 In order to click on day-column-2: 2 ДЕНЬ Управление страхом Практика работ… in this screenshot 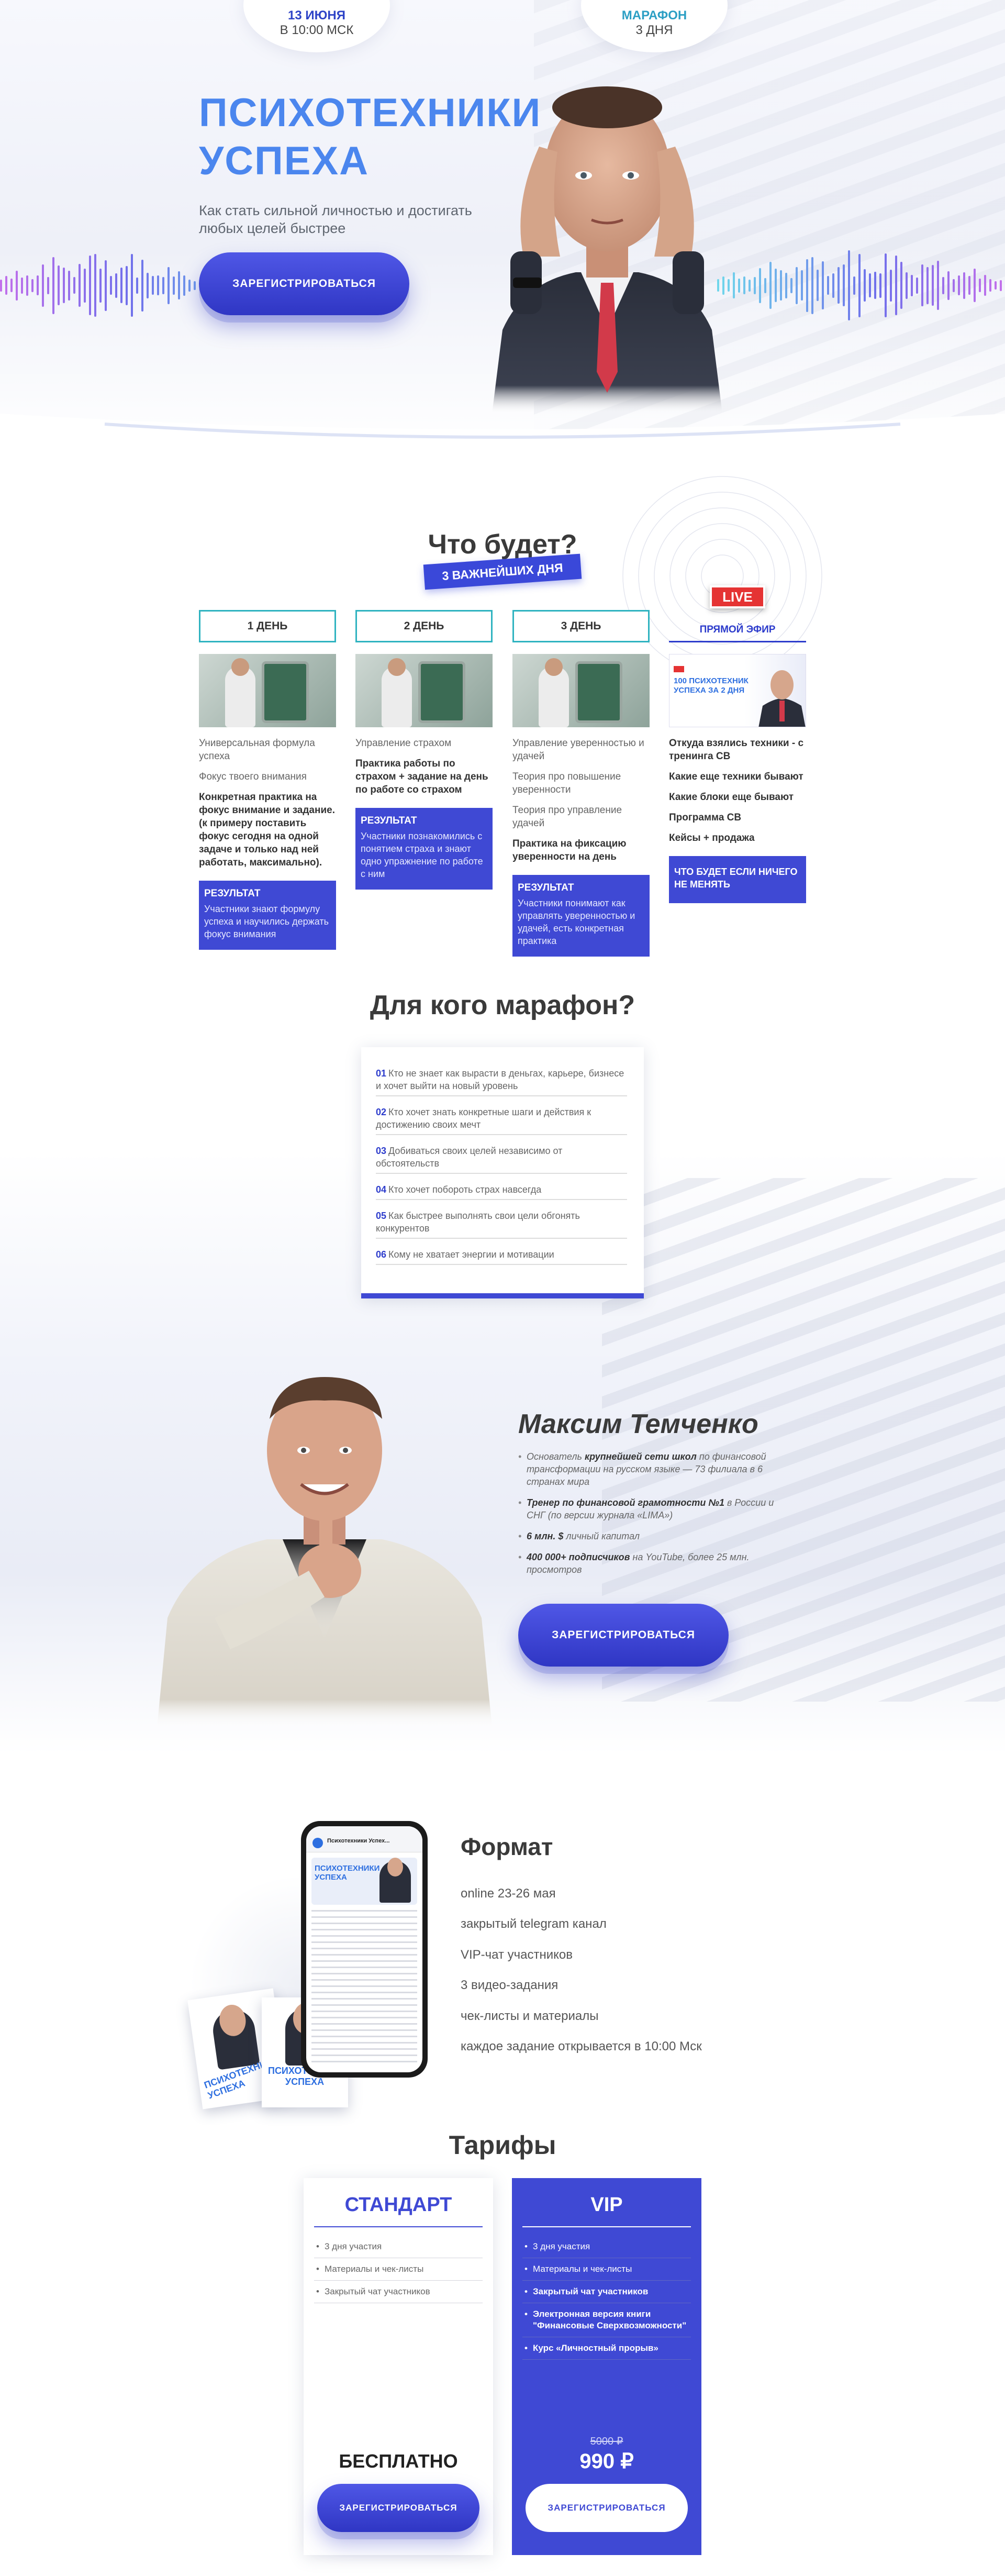, I will do `click(424, 750)`.